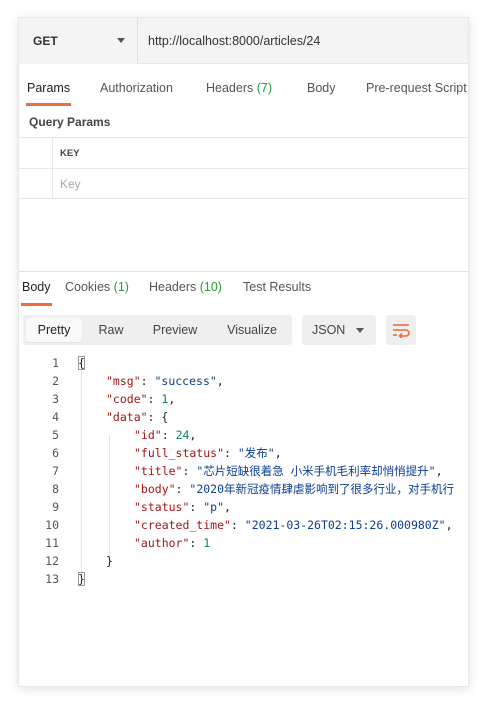  I want to click on json-number: 24, so click(182, 435).